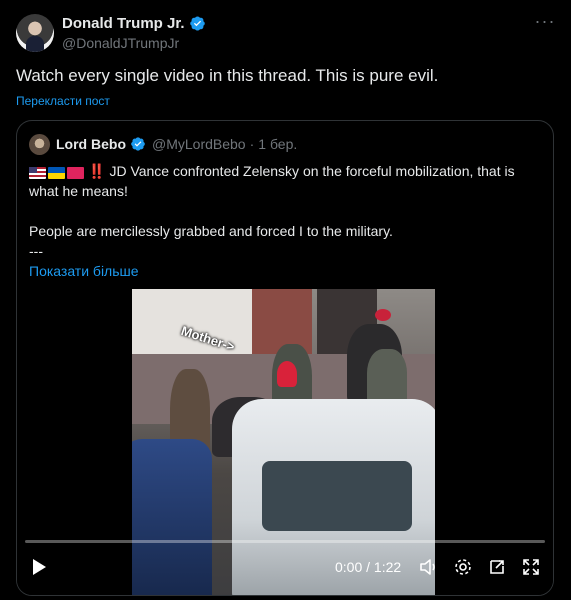  Describe the element at coordinates (286, 271) in the screenshot. I see `show-more-link: Показати більше` at that location.